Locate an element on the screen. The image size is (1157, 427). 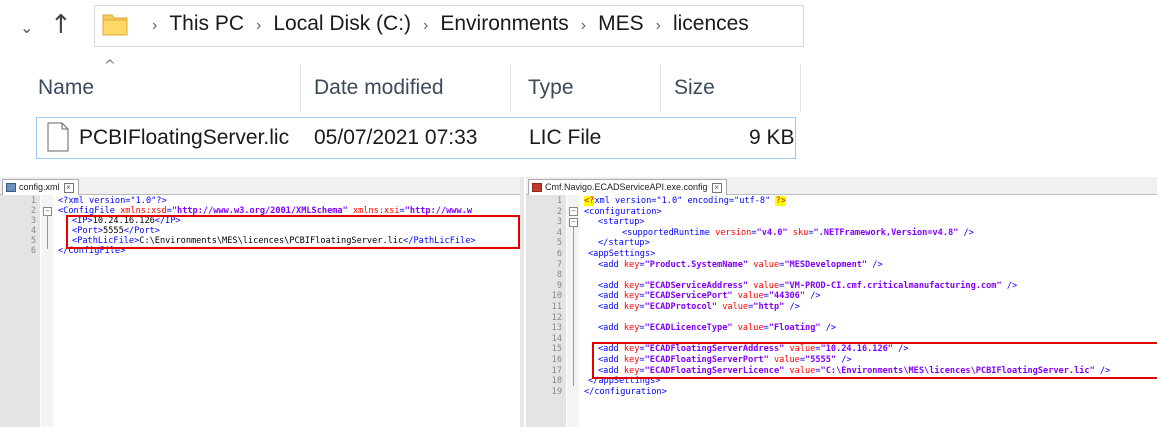
file-name: PCBIFloatingServer.lic is located at coordinates (184, 137).